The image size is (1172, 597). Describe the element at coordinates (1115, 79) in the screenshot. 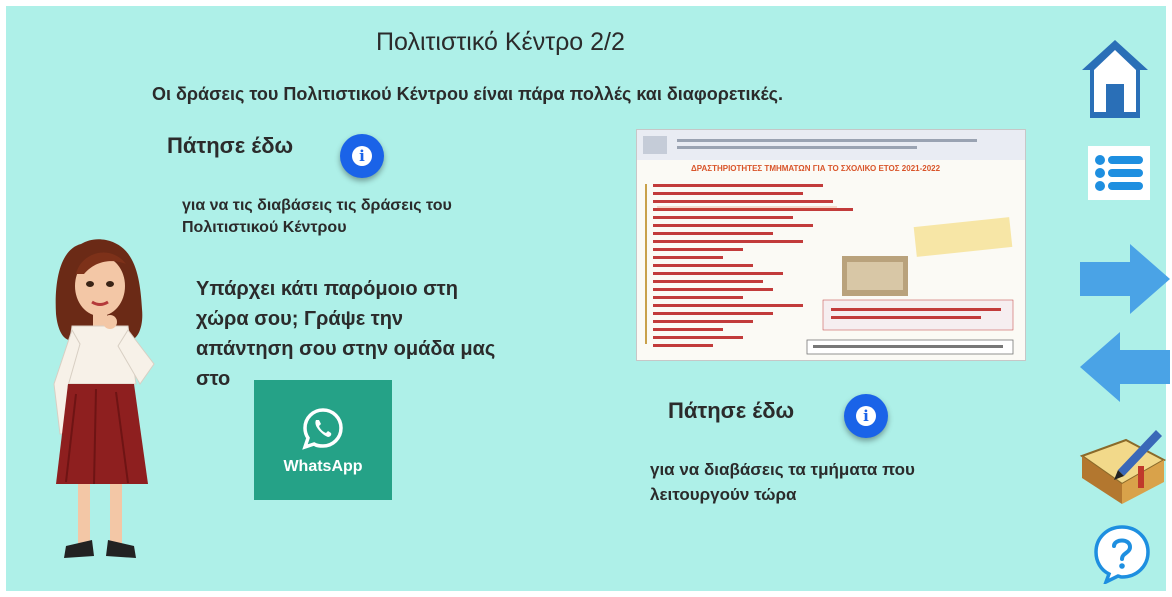

I see `home-icon` at that location.